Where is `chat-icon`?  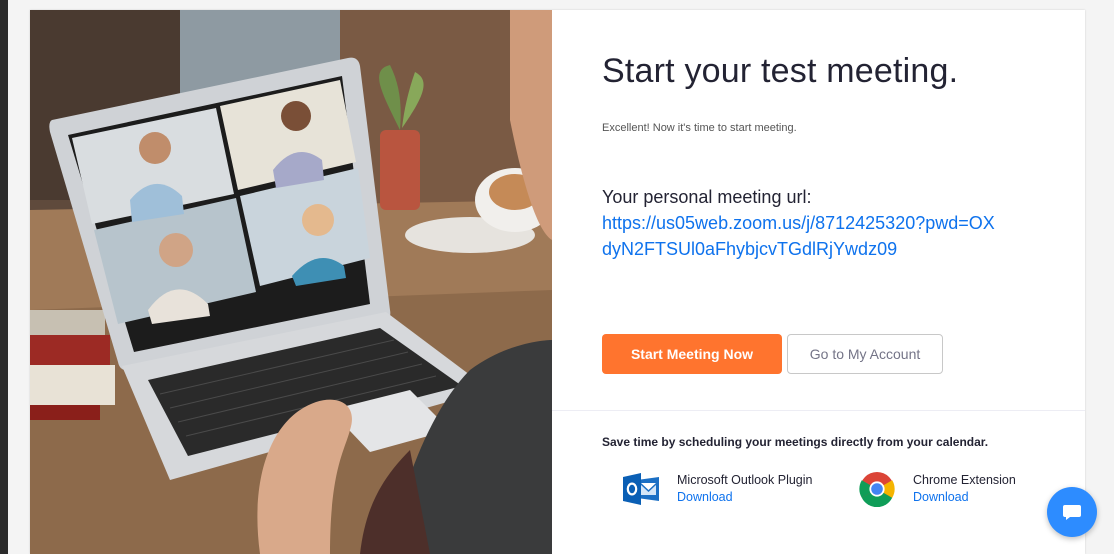
chat-icon is located at coordinates (1072, 512).